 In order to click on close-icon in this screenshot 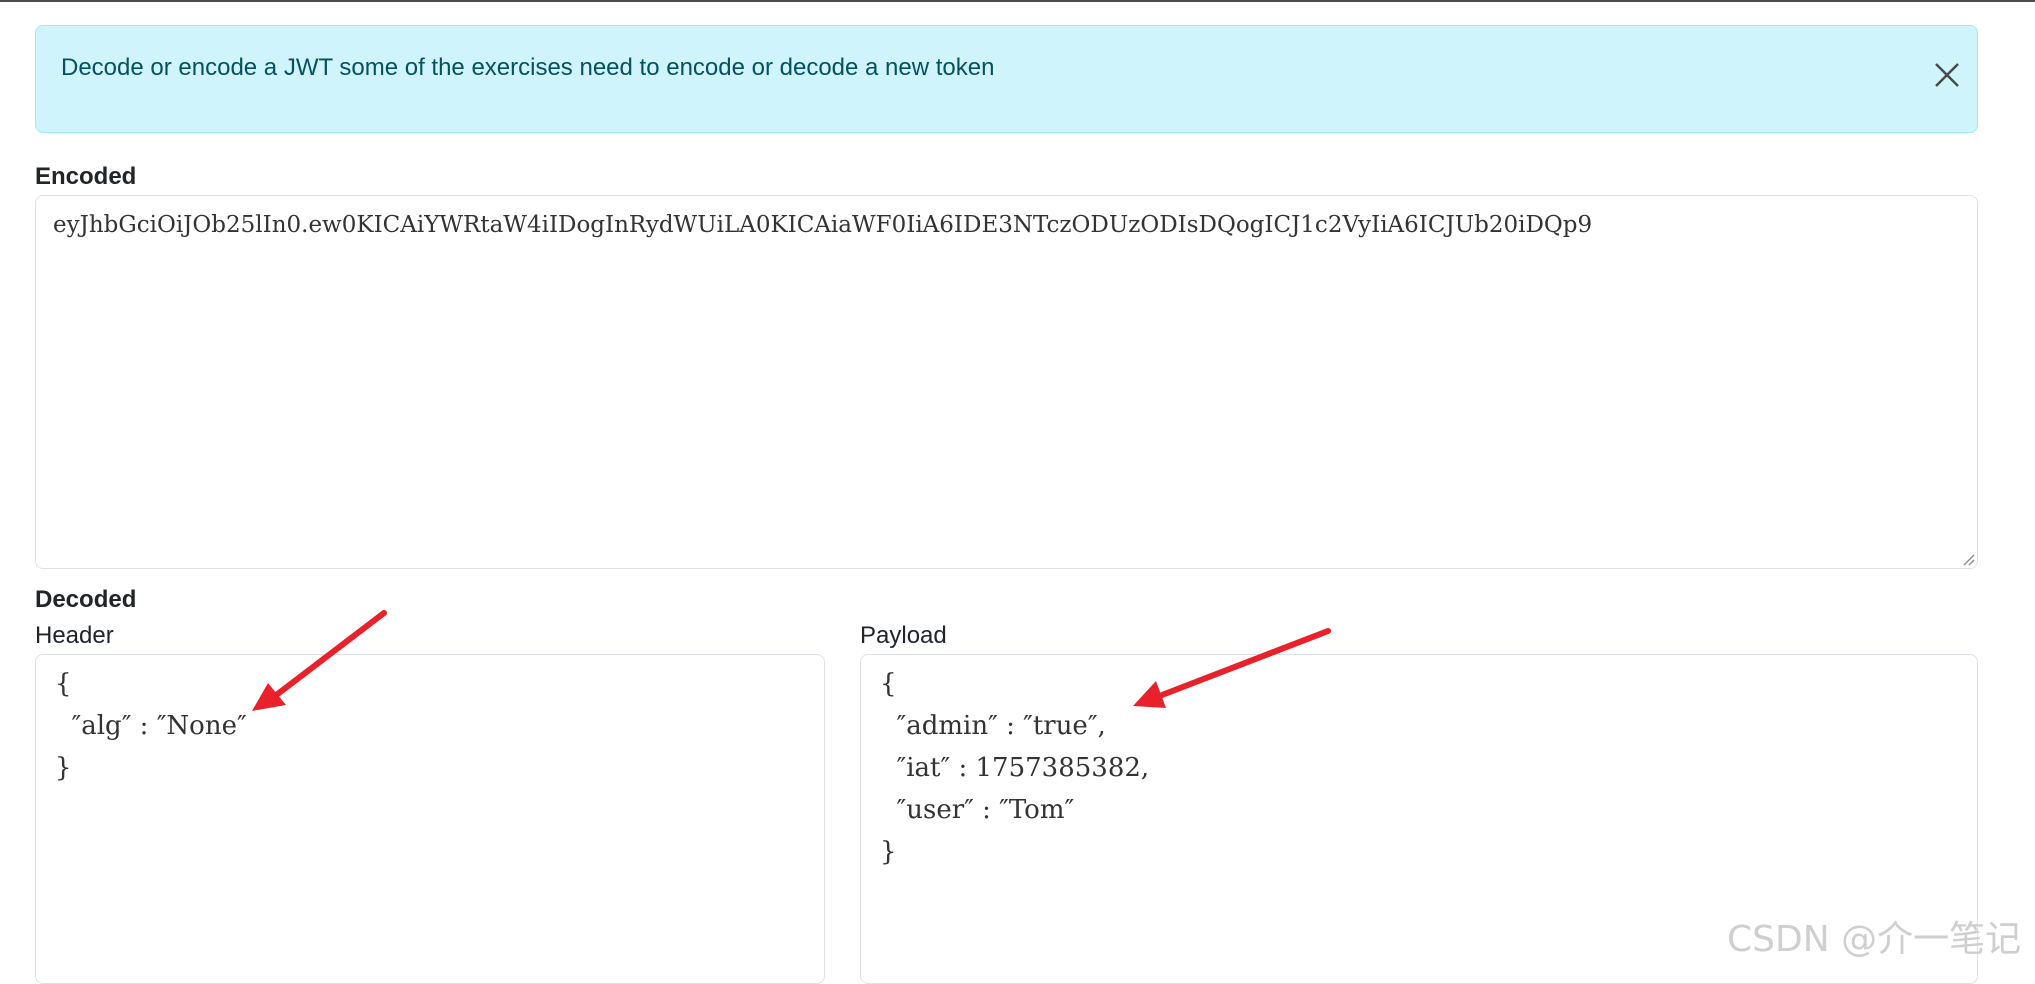, I will do `click(1947, 75)`.